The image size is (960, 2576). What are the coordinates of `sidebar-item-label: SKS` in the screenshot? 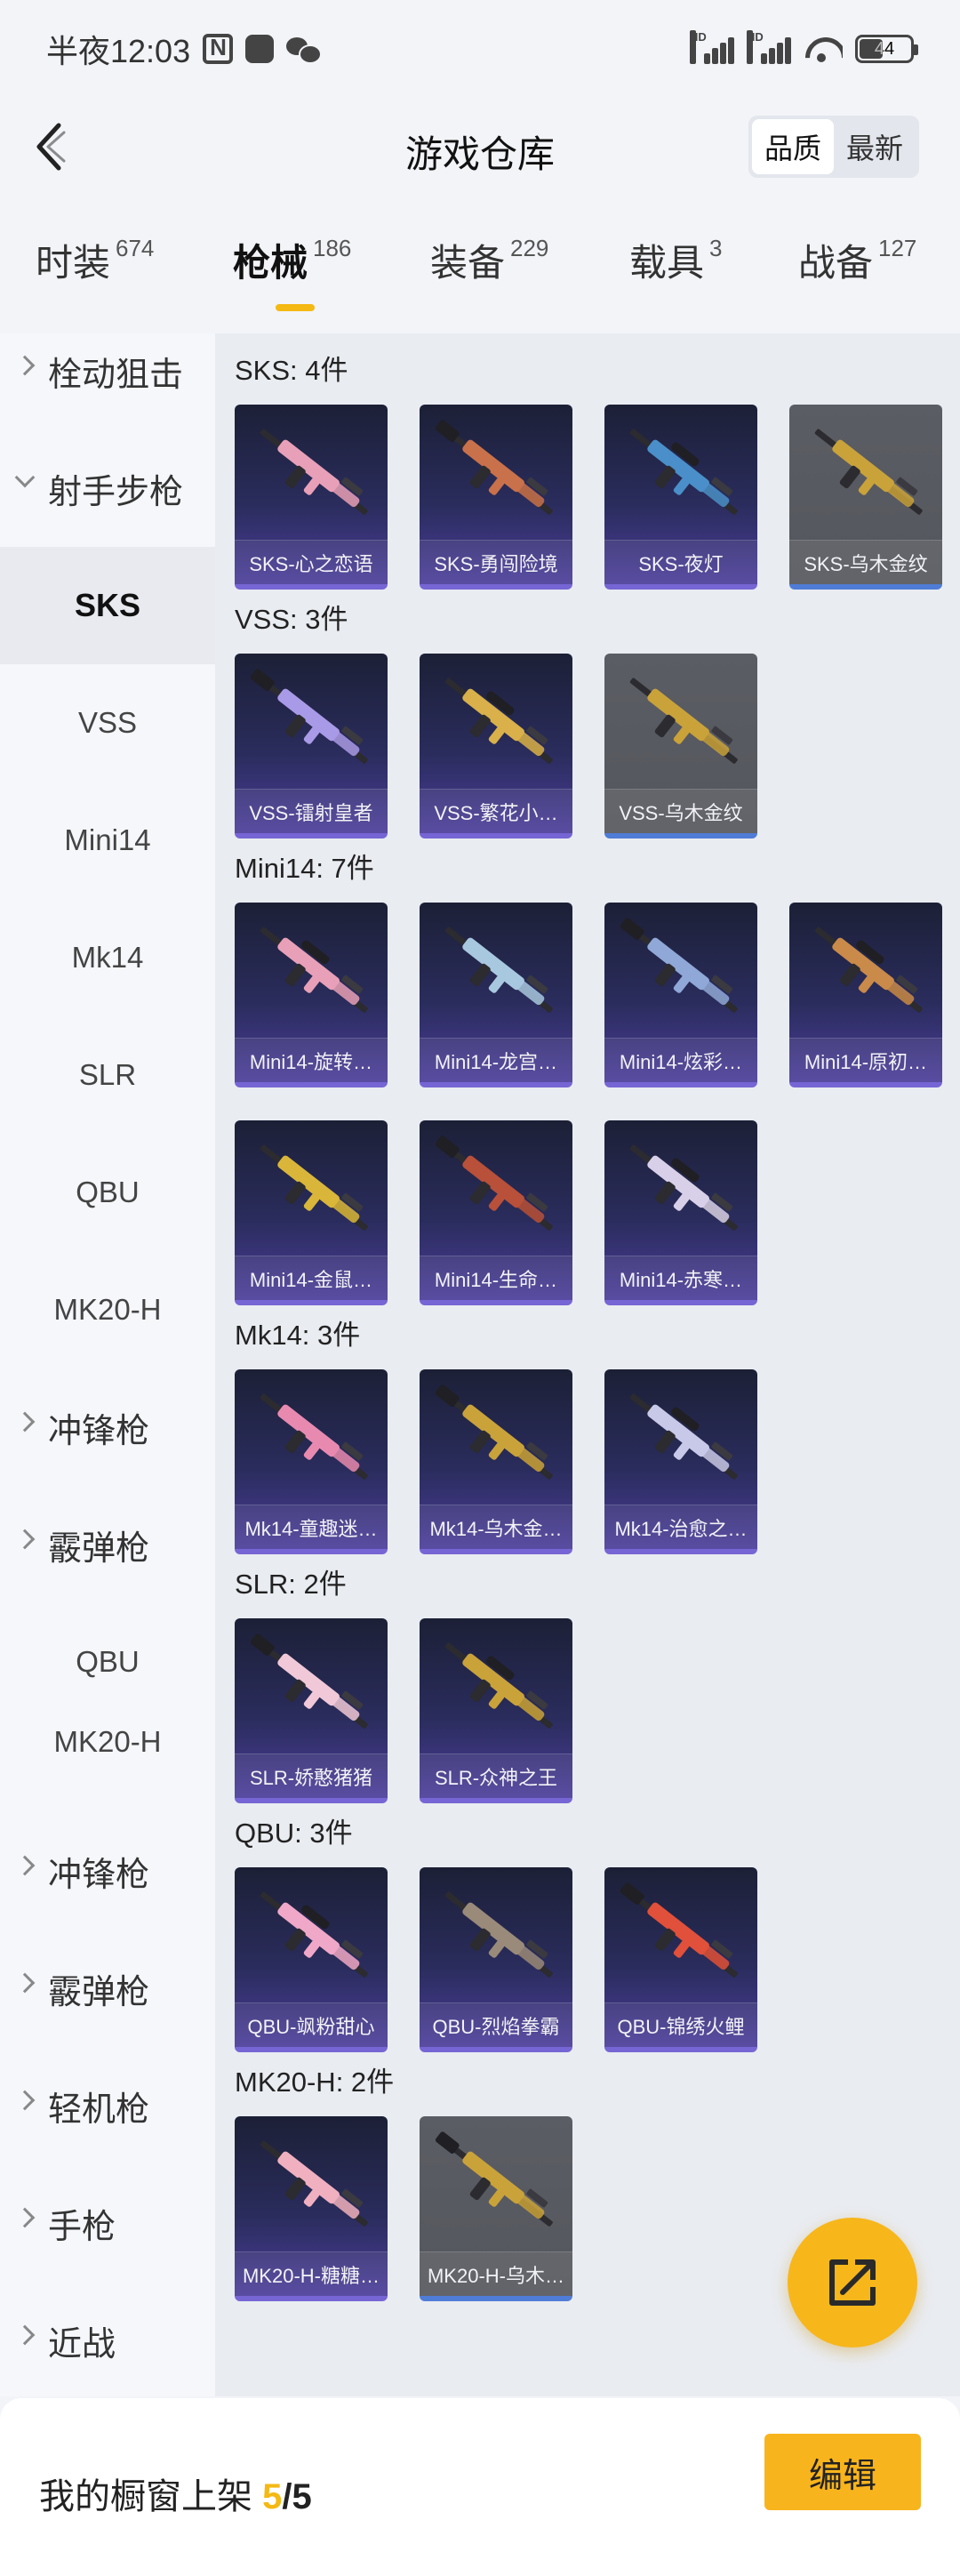 It's located at (107, 605).